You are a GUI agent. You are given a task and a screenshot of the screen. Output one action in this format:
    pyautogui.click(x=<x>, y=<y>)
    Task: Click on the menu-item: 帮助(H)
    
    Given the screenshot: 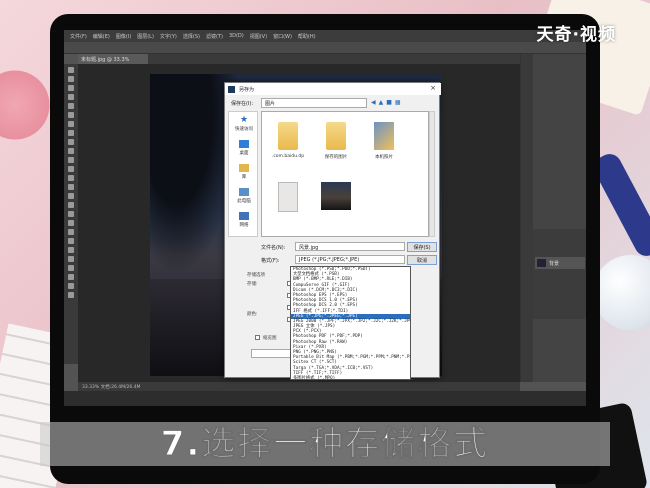 What is the action you would take?
    pyautogui.click(x=307, y=36)
    